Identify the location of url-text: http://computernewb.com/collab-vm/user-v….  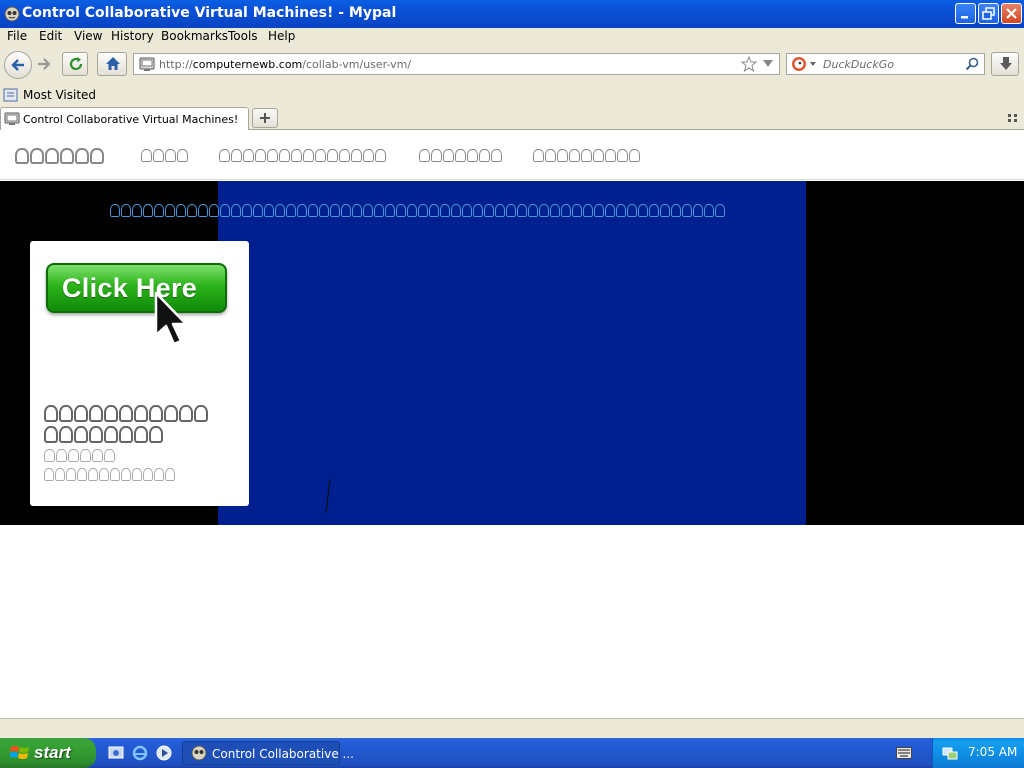
(285, 64).